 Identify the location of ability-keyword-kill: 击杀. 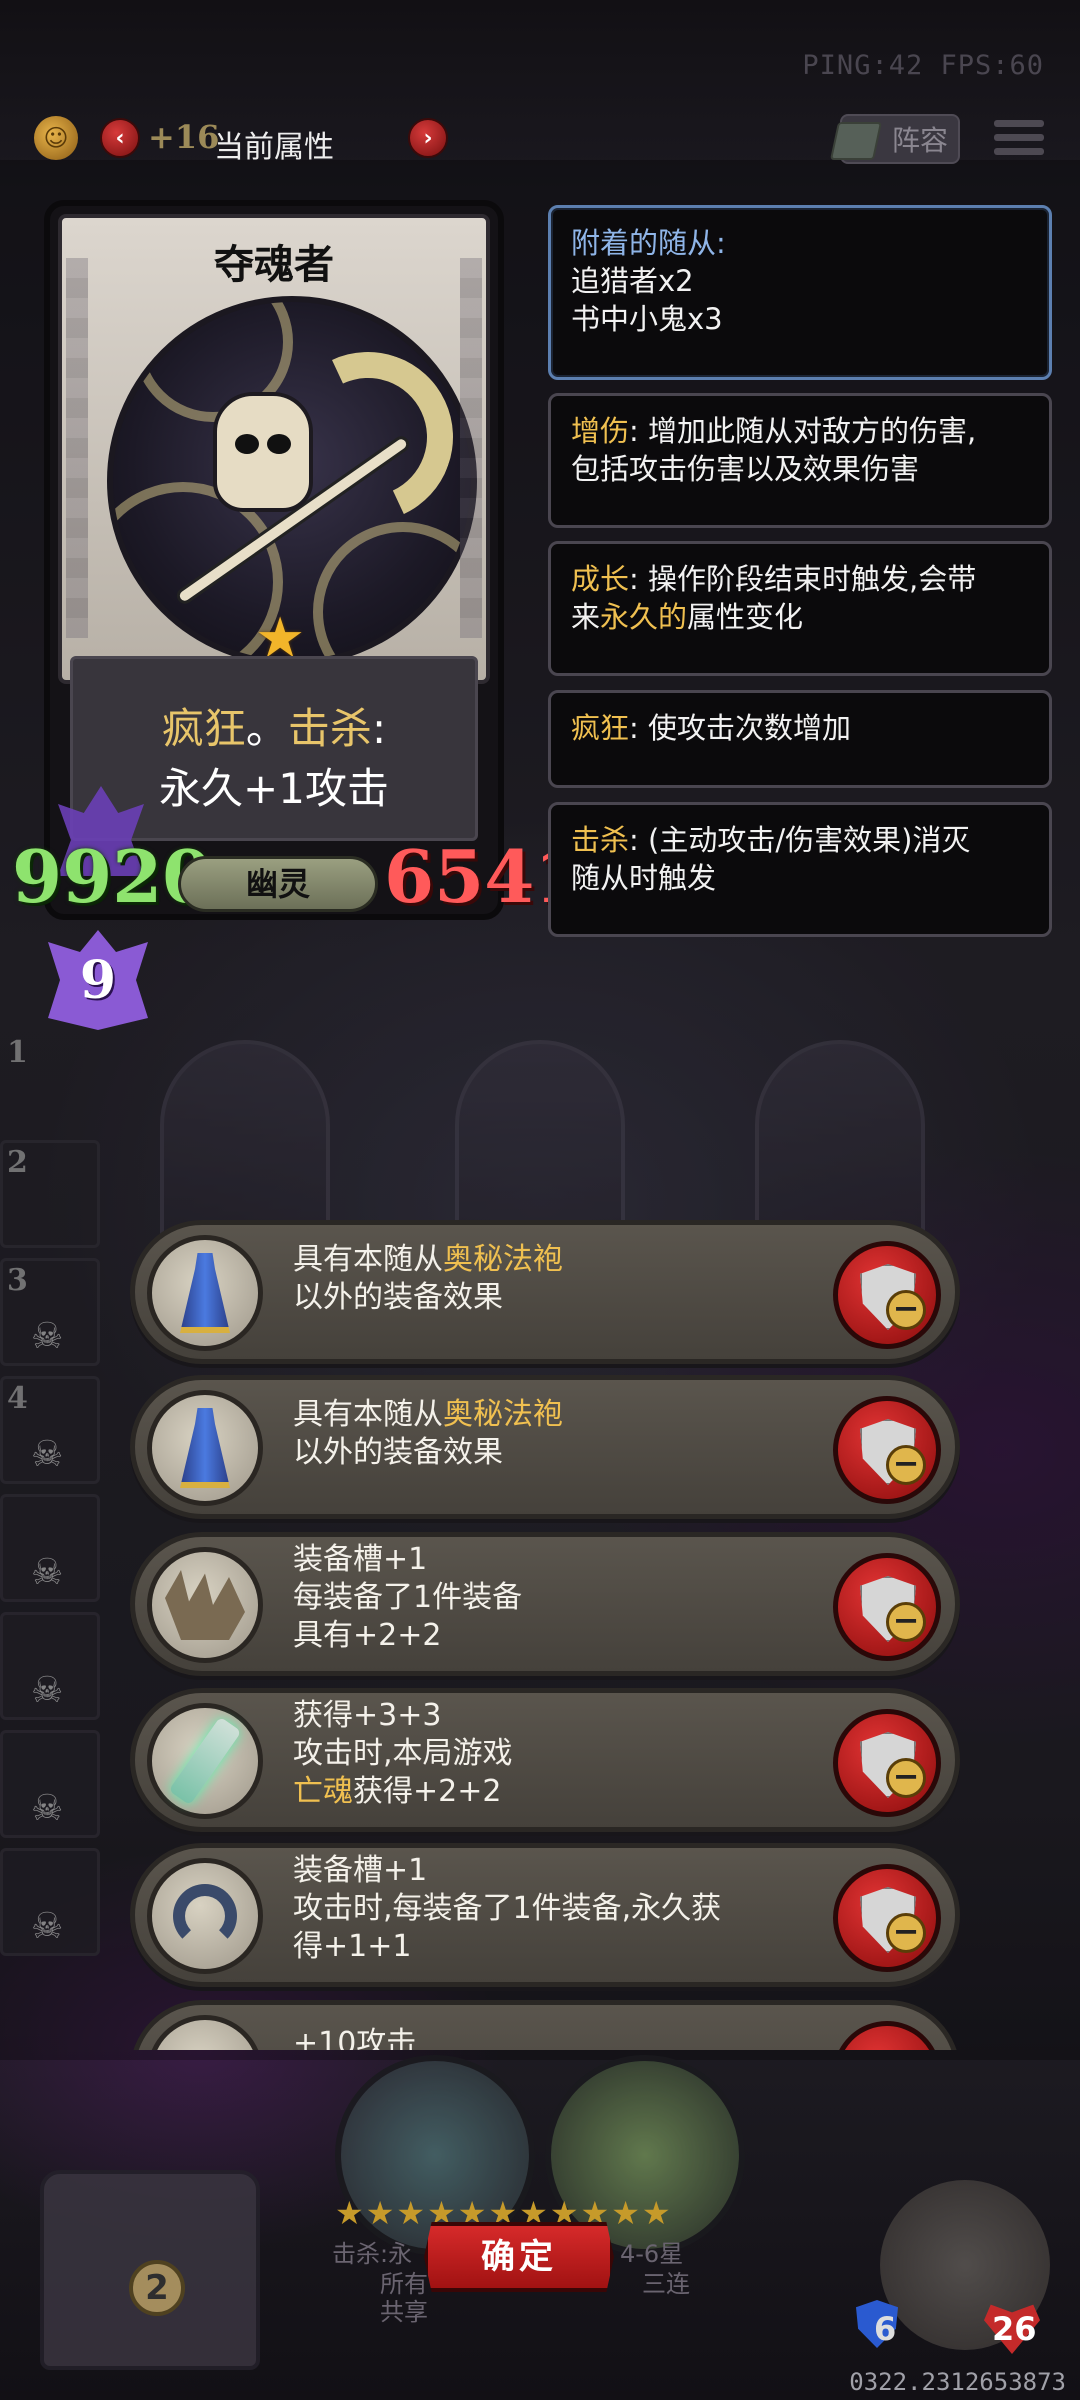
(329, 728).